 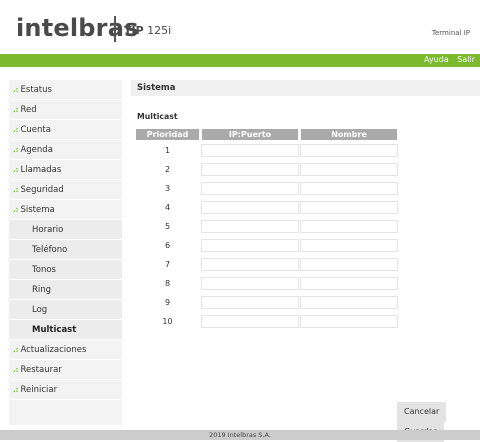 What do you see at coordinates (422, 412) in the screenshot?
I see `cancel-button: Cancelar` at bounding box center [422, 412].